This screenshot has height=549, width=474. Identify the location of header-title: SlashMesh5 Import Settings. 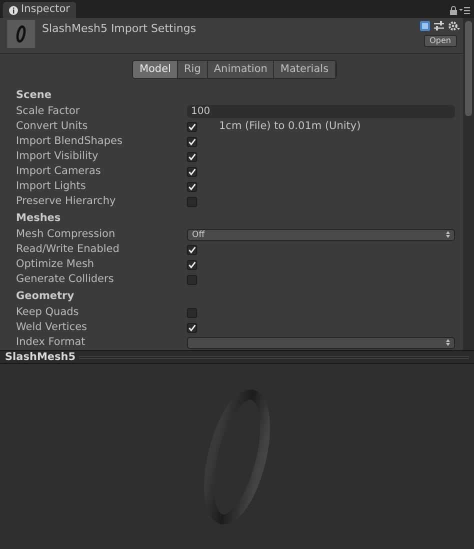
(119, 29).